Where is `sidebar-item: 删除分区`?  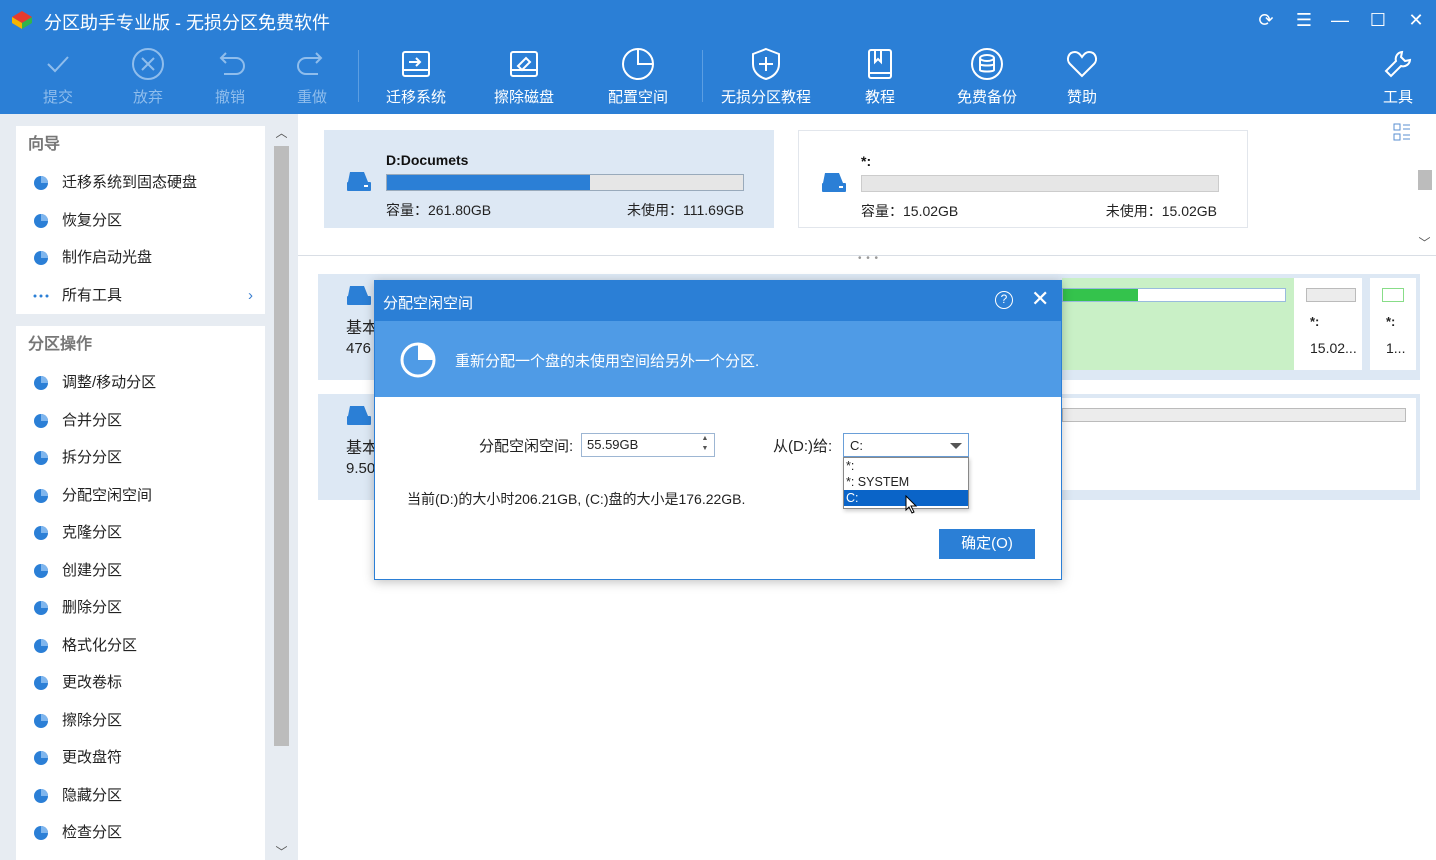 sidebar-item: 删除分区 is located at coordinates (140, 608).